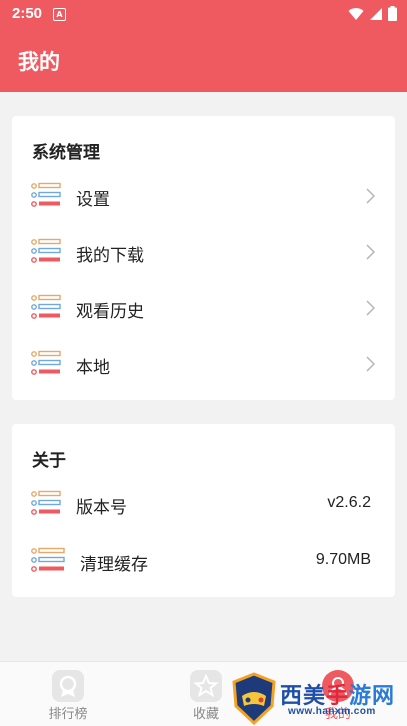 The width and height of the screenshot is (407, 726). I want to click on system-section-title: 系统管理, so click(66, 153).